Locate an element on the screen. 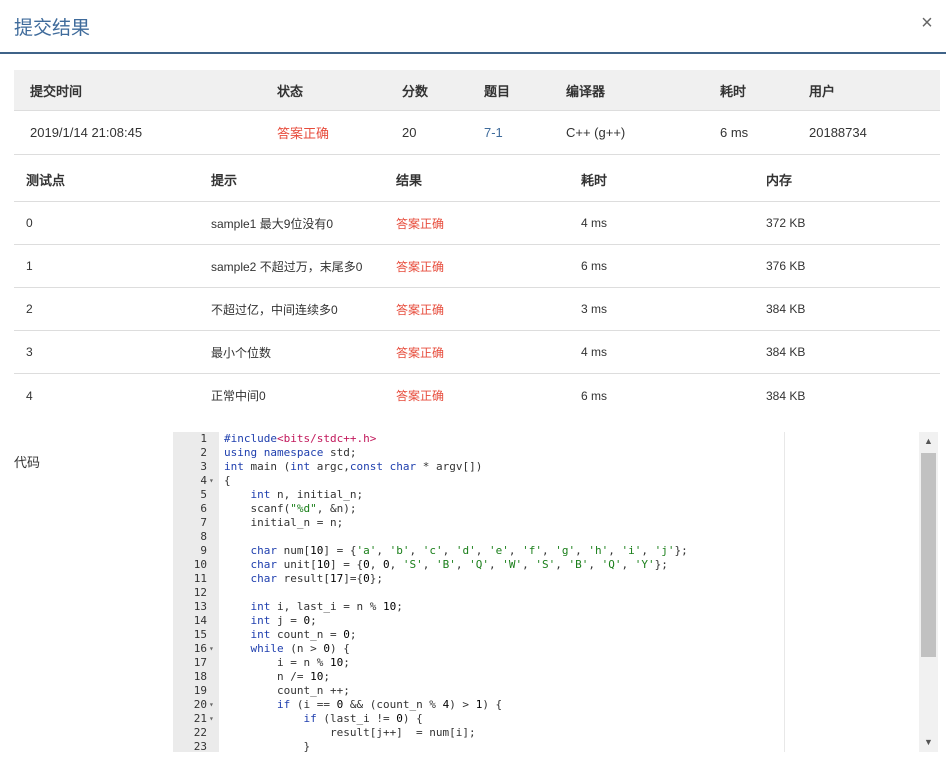  scroll-up-icon: ▲ is located at coordinates (928, 441).